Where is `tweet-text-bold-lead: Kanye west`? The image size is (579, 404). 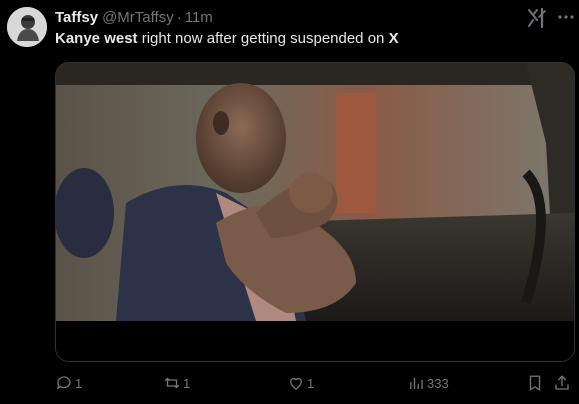
tweet-text-bold-lead: Kanye west is located at coordinates (96, 38).